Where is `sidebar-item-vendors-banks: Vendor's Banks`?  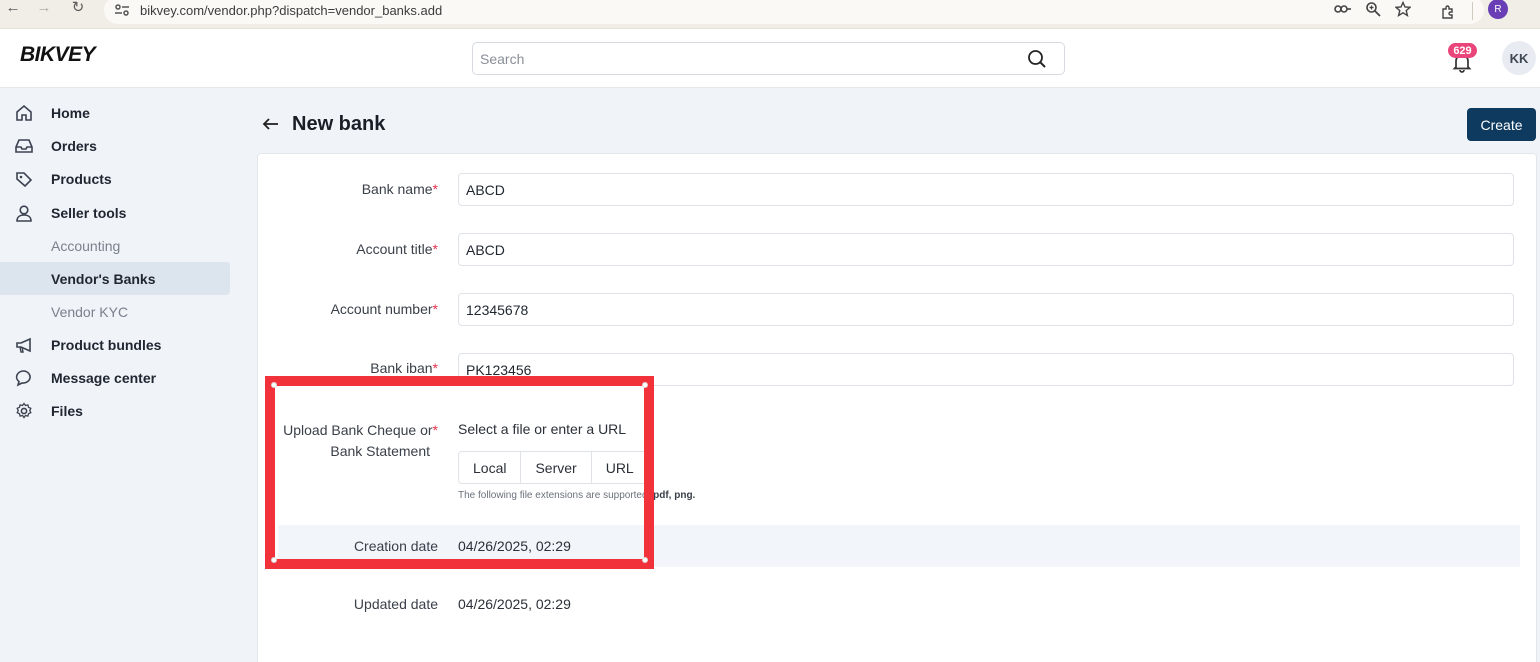 sidebar-item-vendors-banks: Vendor's Banks is located at coordinates (115, 278).